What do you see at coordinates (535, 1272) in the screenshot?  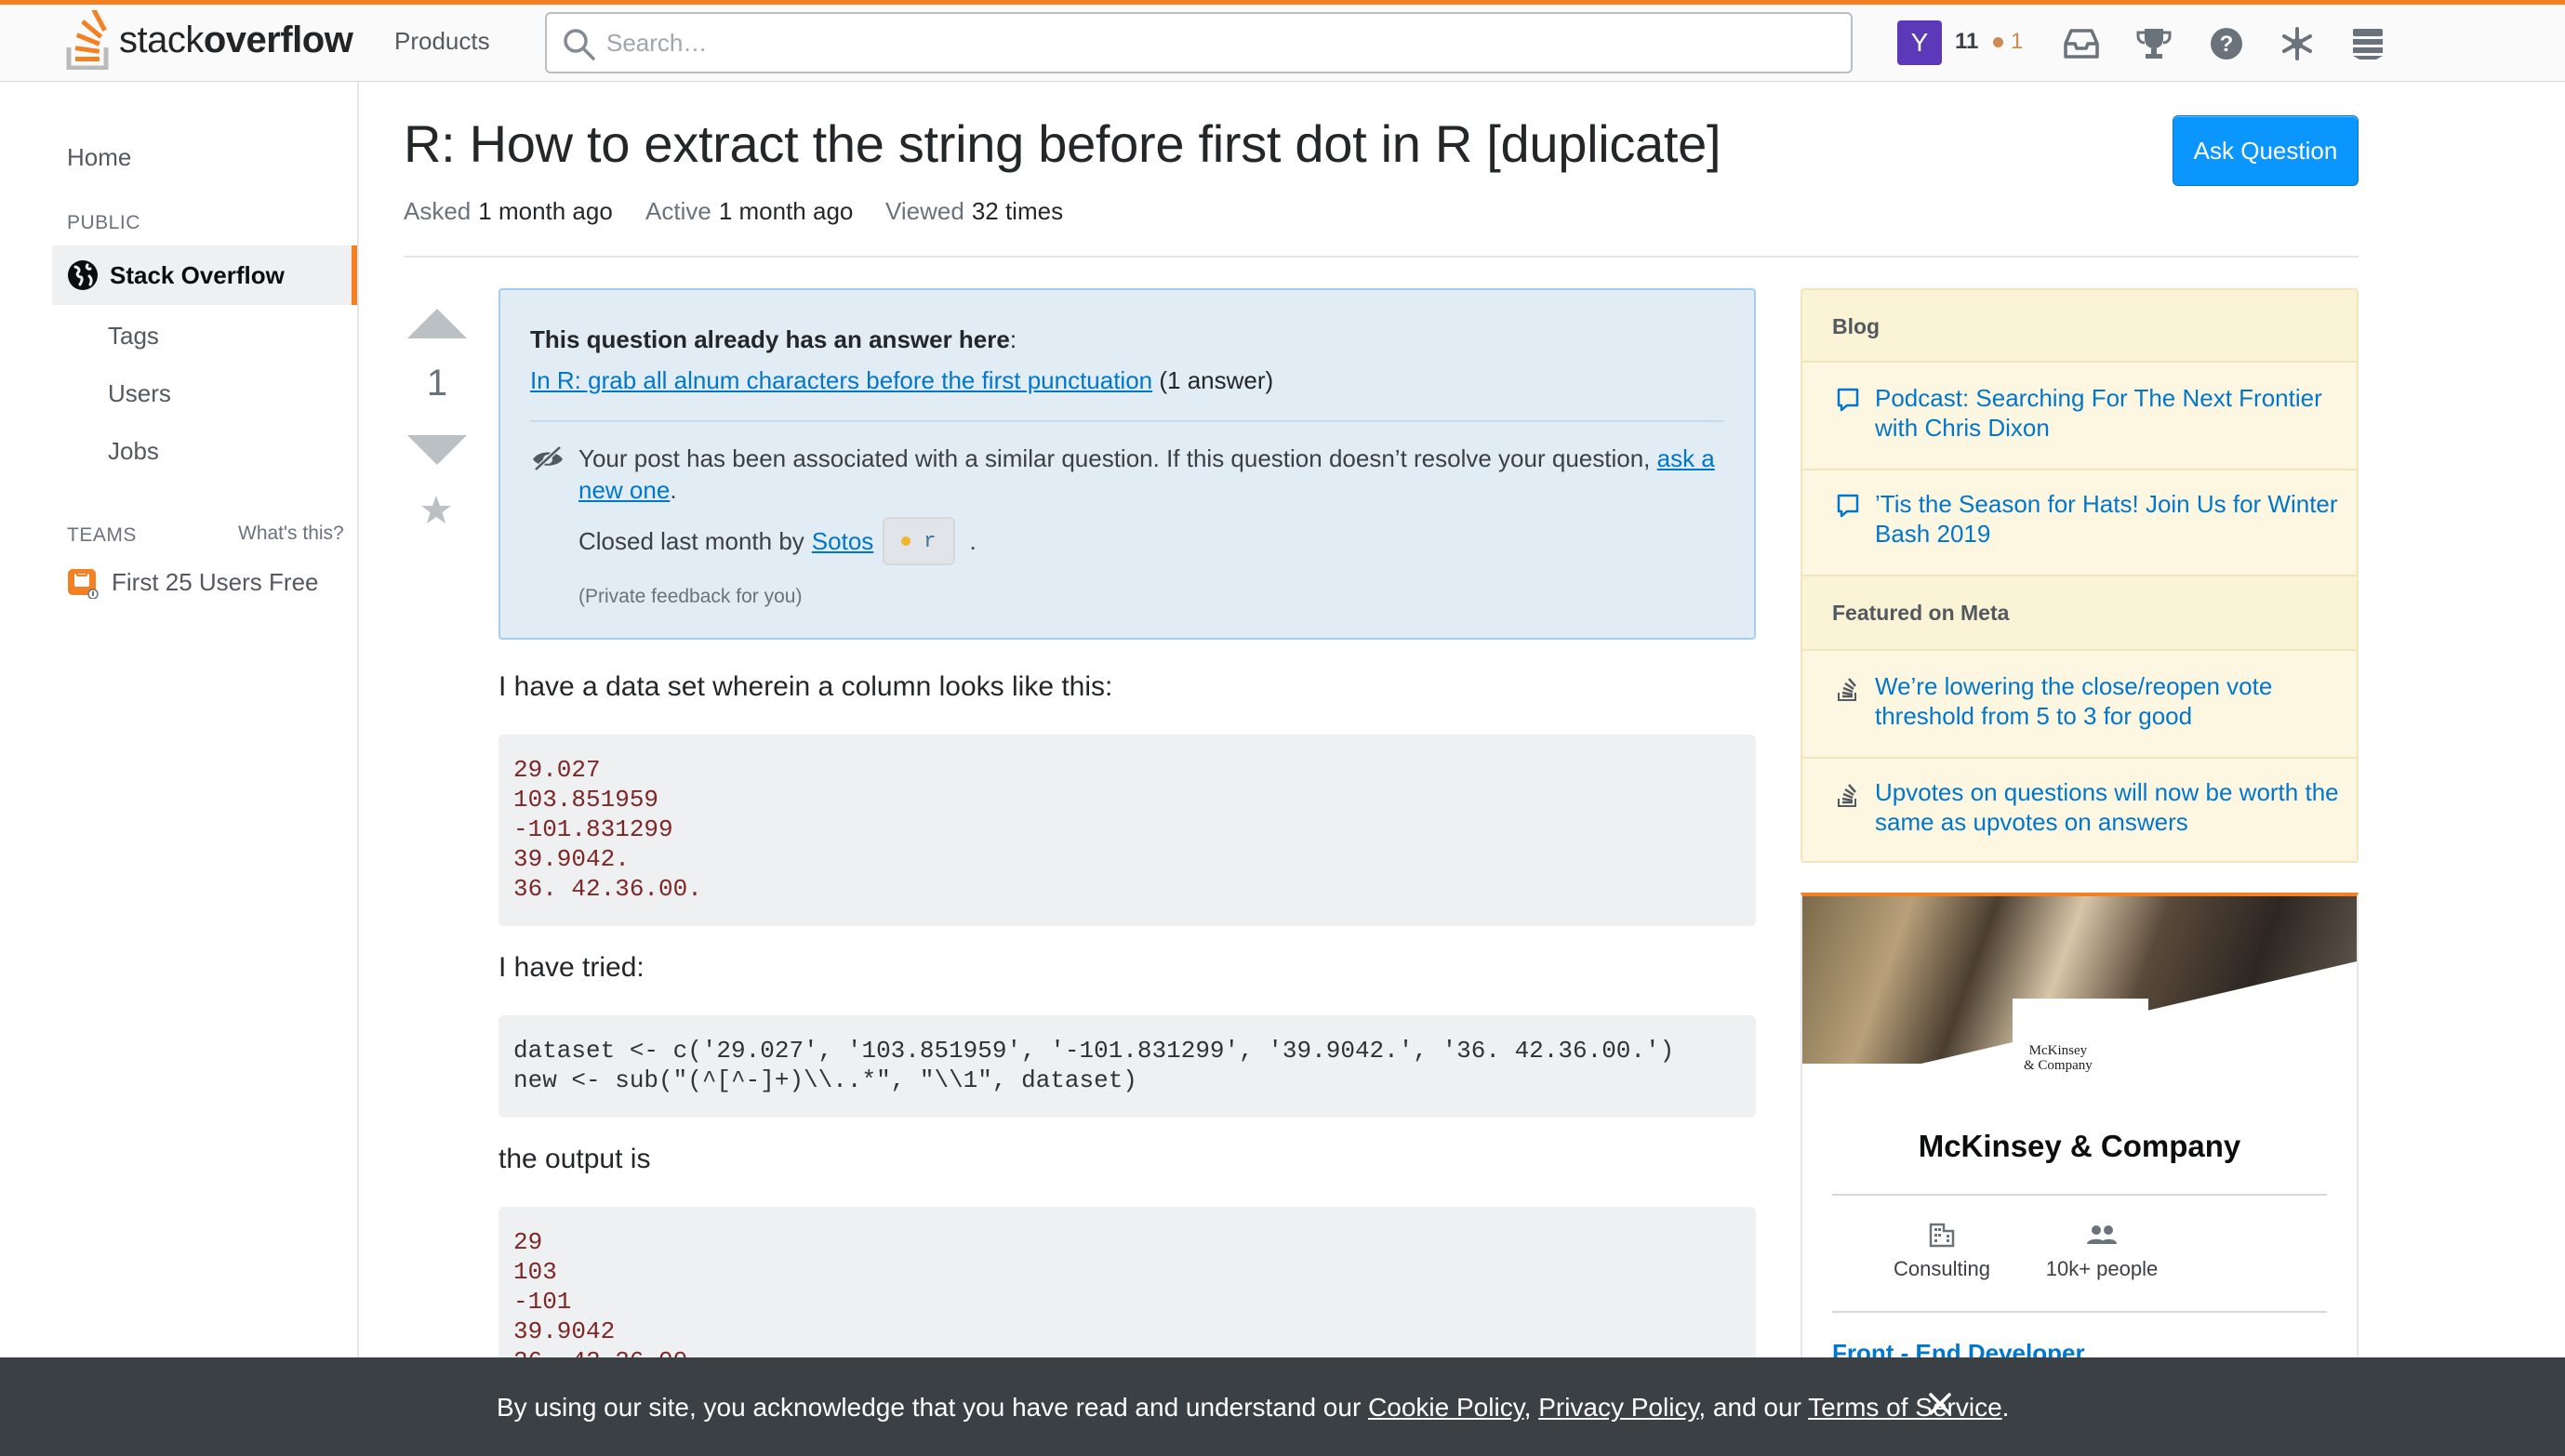 I see `code-line: 103` at bounding box center [535, 1272].